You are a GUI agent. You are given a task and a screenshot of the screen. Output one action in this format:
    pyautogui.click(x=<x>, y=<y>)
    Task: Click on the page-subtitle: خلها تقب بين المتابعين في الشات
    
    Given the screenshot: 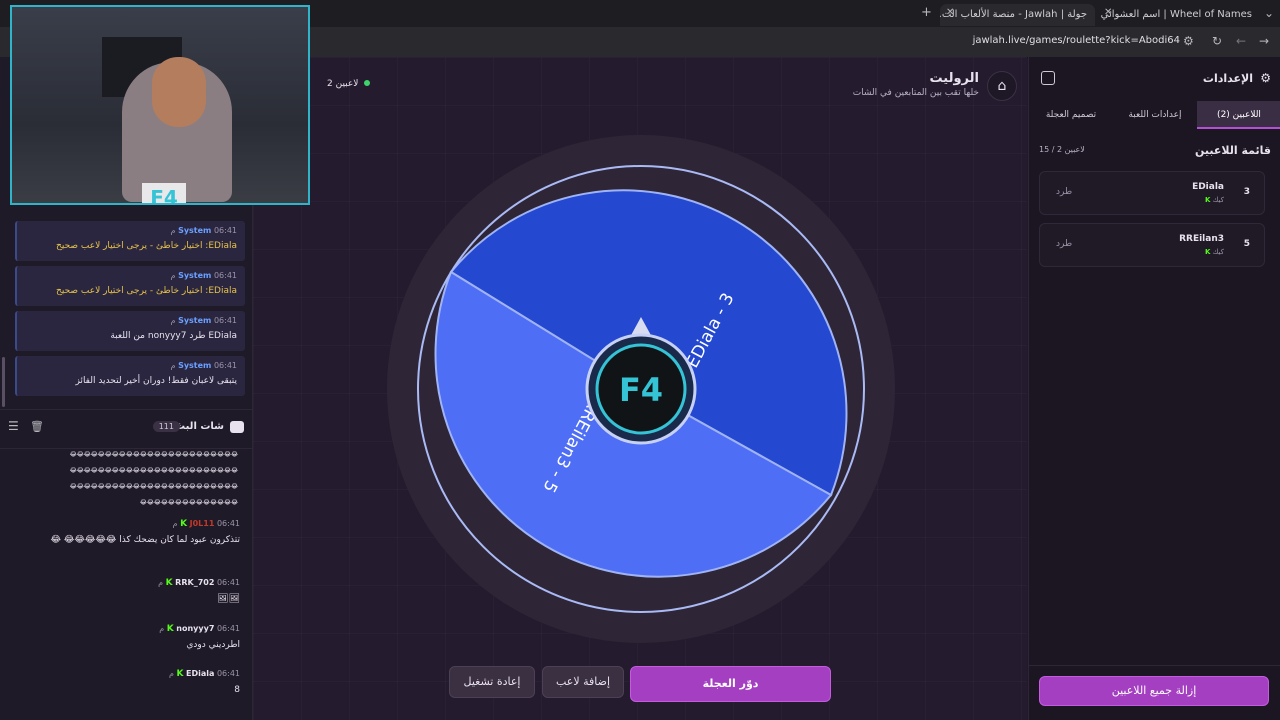 What is the action you would take?
    pyautogui.click(x=915, y=93)
    